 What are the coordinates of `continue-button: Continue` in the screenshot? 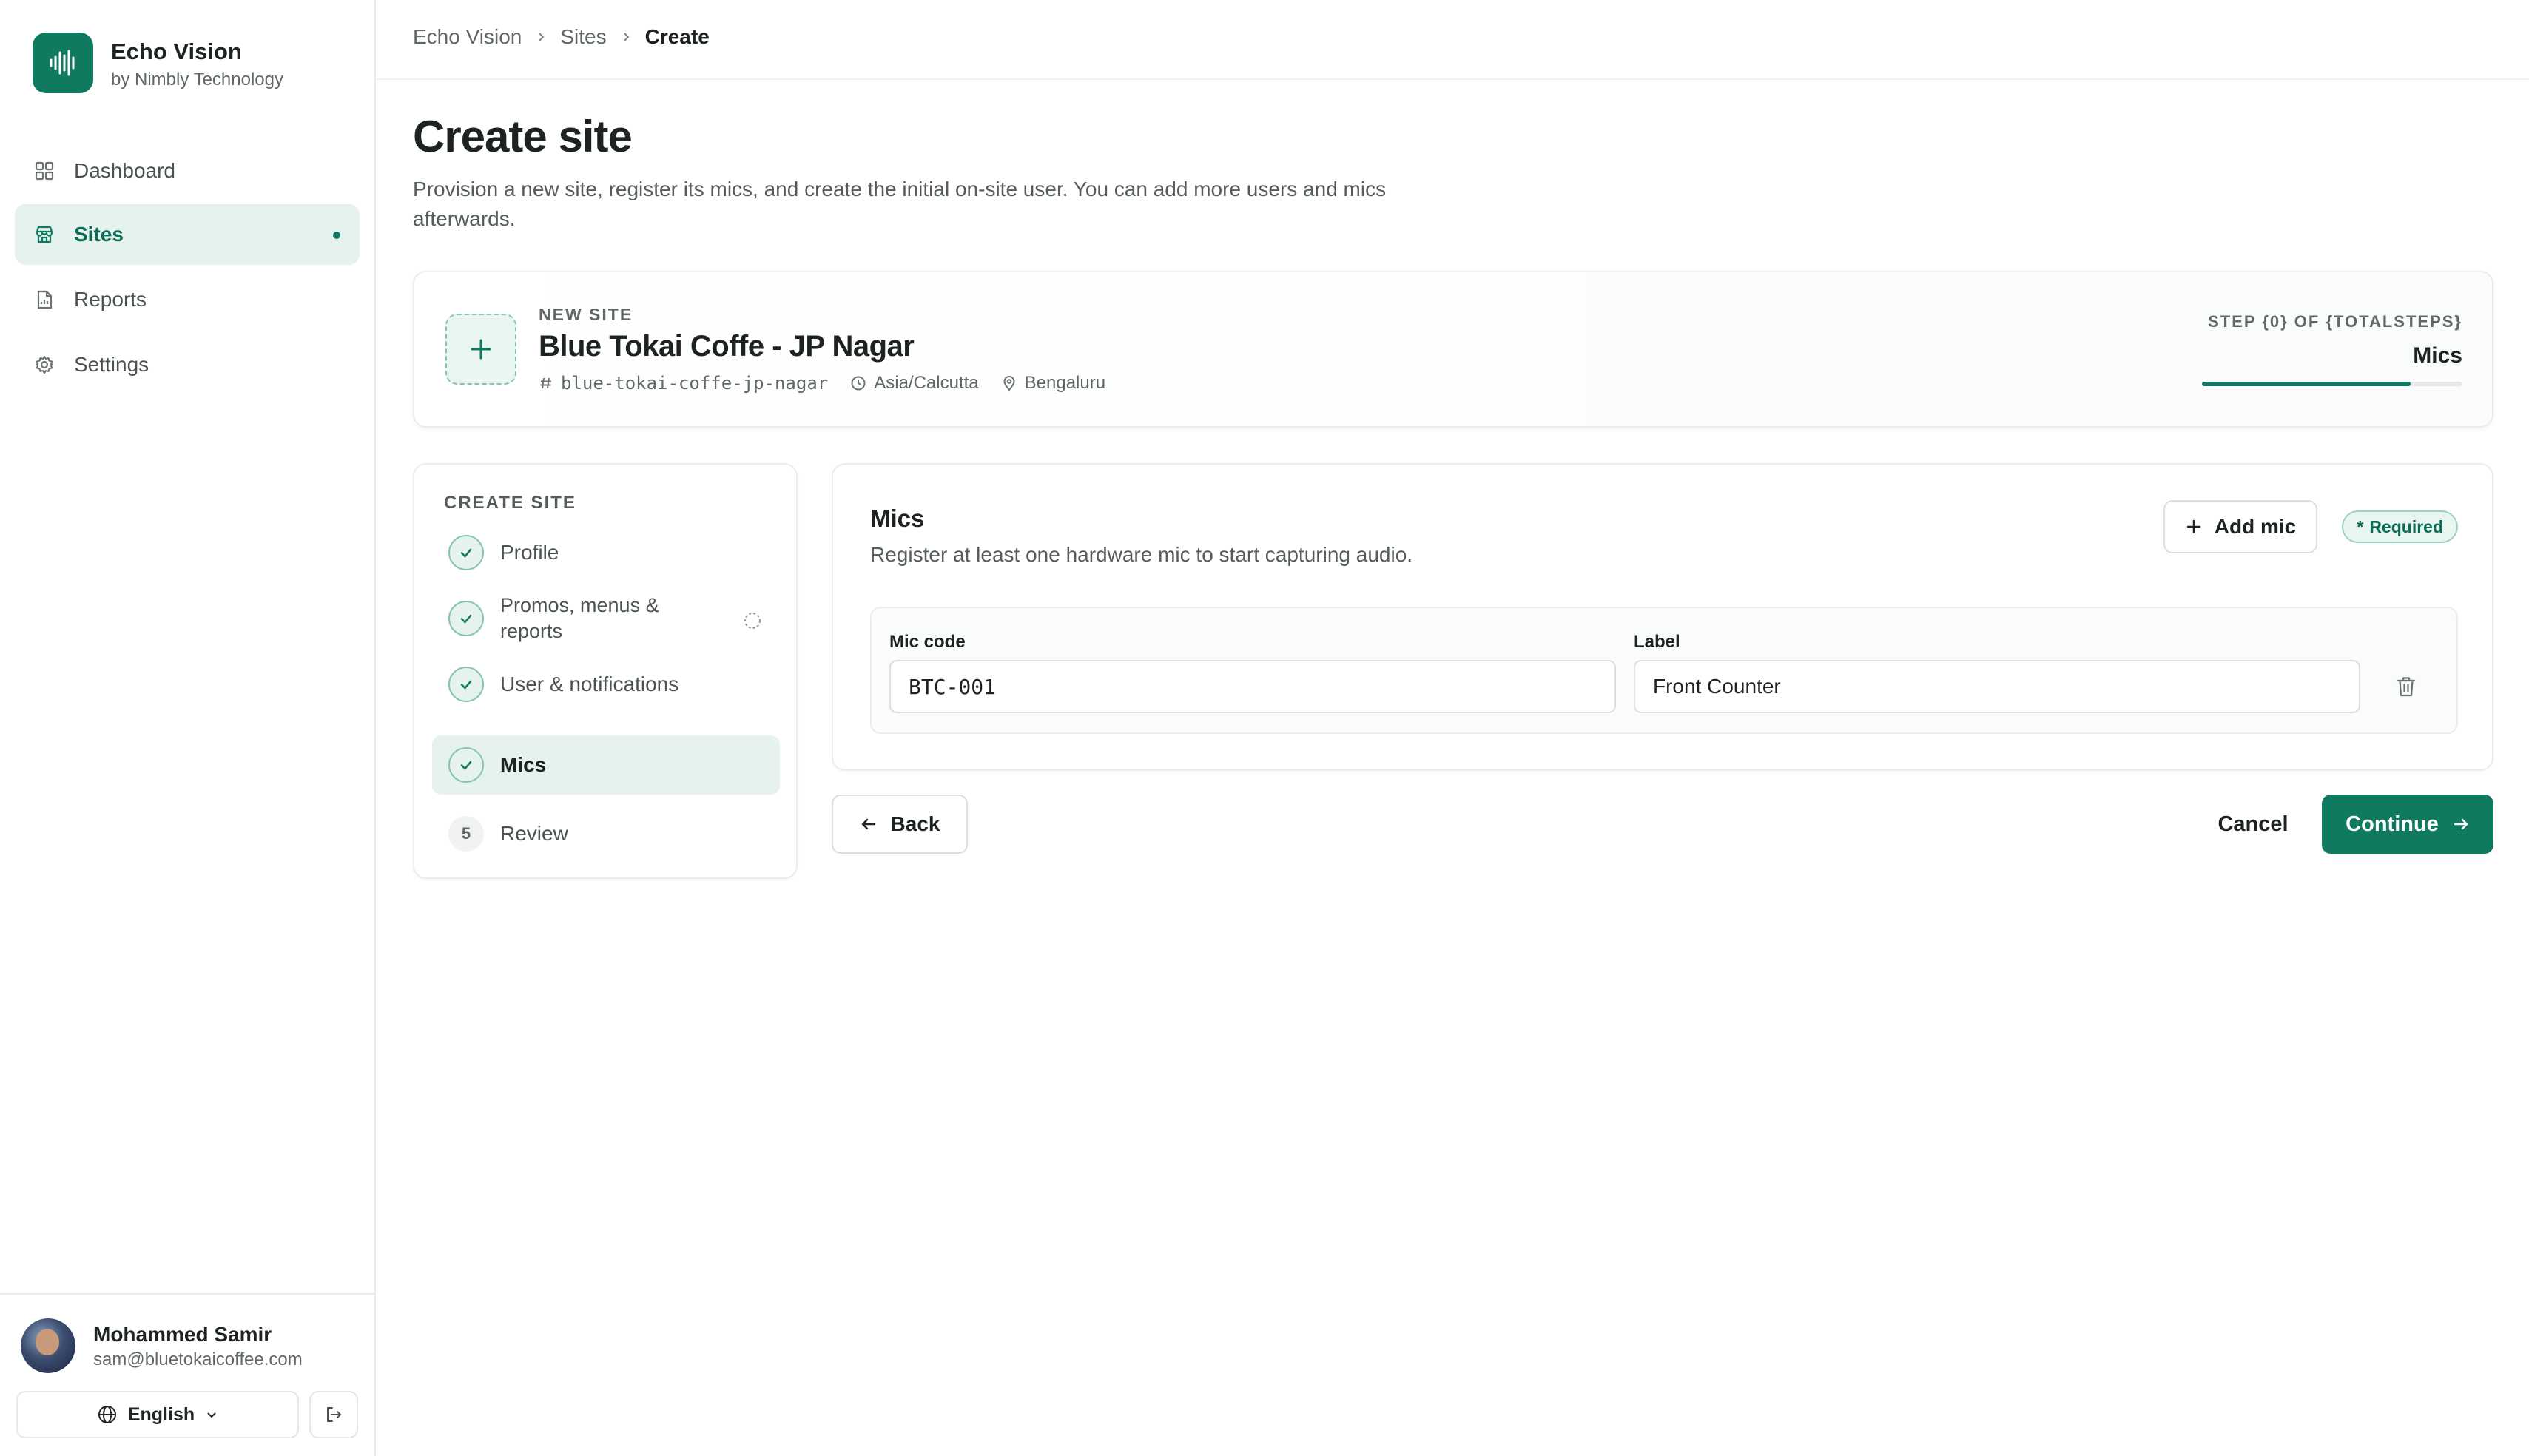 It's located at (2408, 825).